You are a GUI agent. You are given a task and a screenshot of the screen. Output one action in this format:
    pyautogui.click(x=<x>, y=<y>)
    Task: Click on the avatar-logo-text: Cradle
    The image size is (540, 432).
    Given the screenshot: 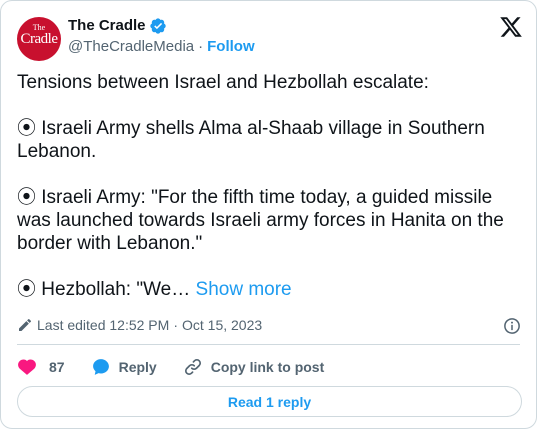 What is the action you would take?
    pyautogui.click(x=39, y=39)
    